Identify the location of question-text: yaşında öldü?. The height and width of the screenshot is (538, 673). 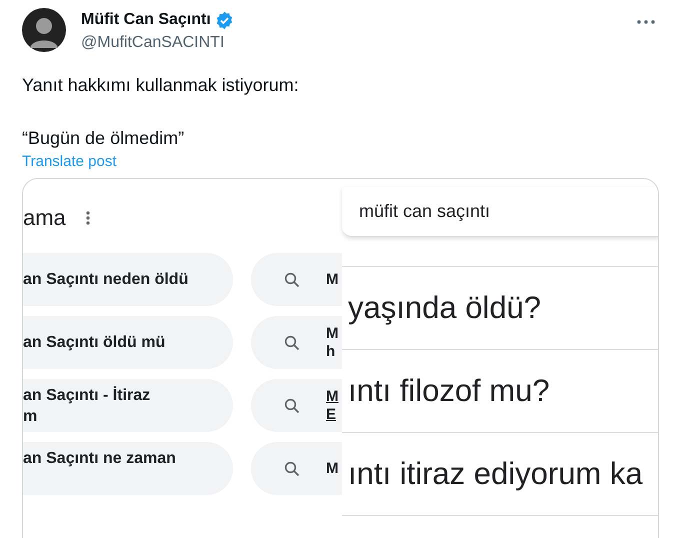
(445, 308).